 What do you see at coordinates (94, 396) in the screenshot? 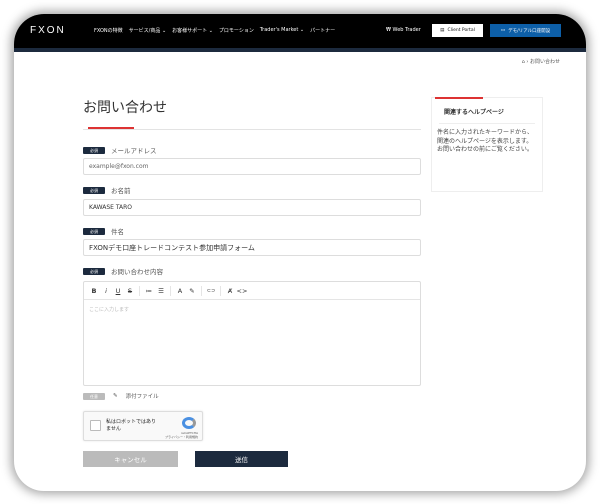
I see `optional-badge: 任意` at bounding box center [94, 396].